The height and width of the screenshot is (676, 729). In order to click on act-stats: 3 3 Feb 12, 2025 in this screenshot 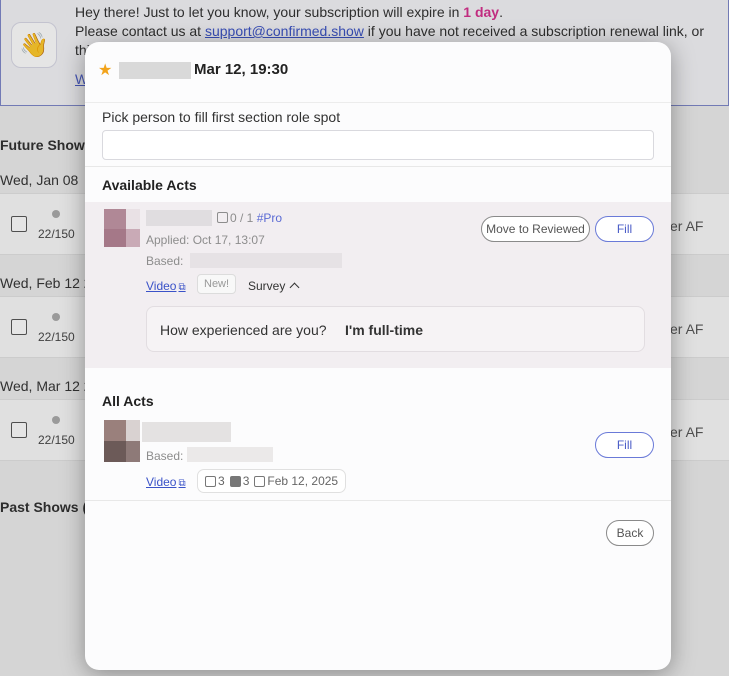, I will do `click(272, 481)`.